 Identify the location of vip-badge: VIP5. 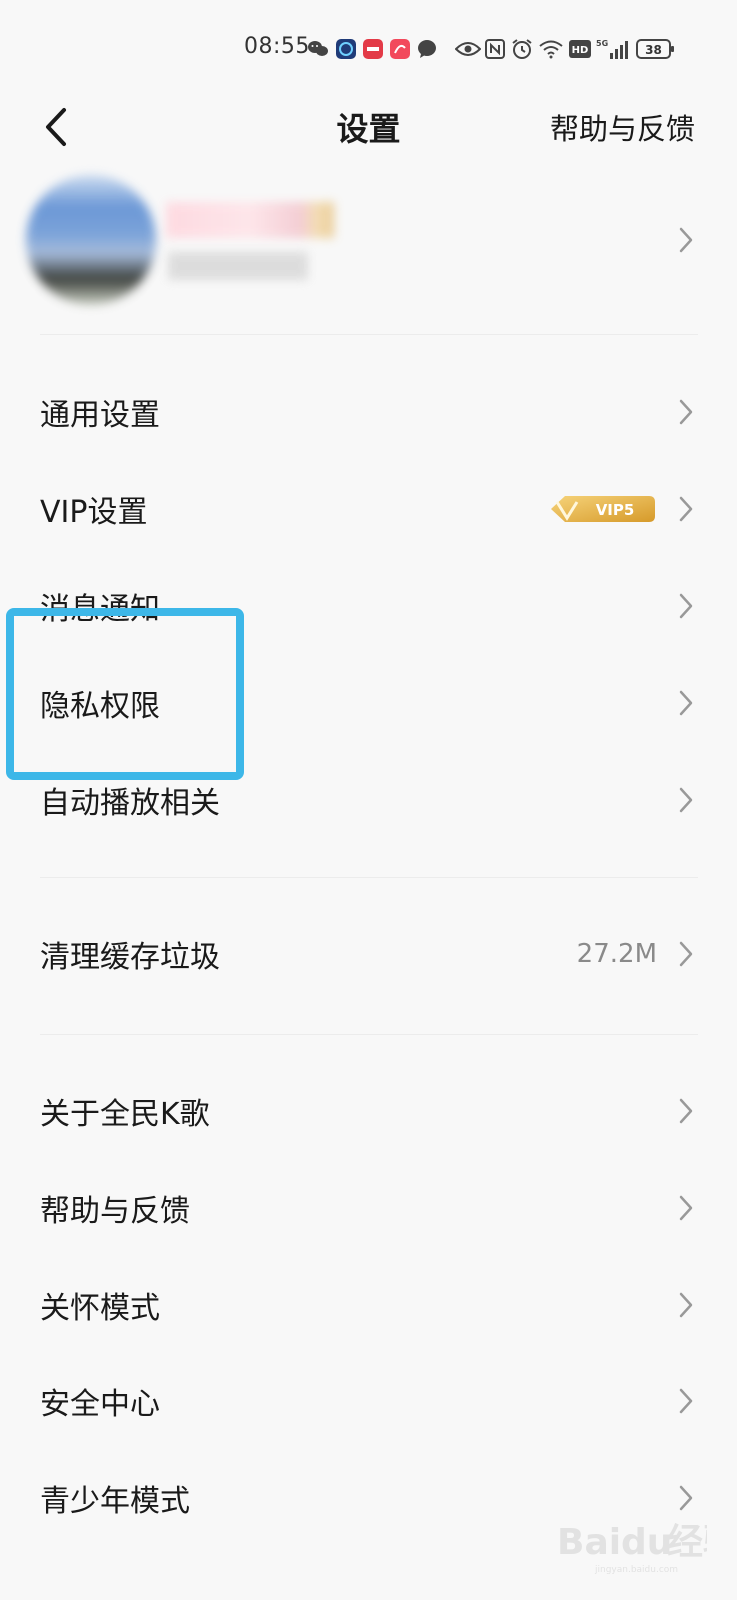
(603, 509).